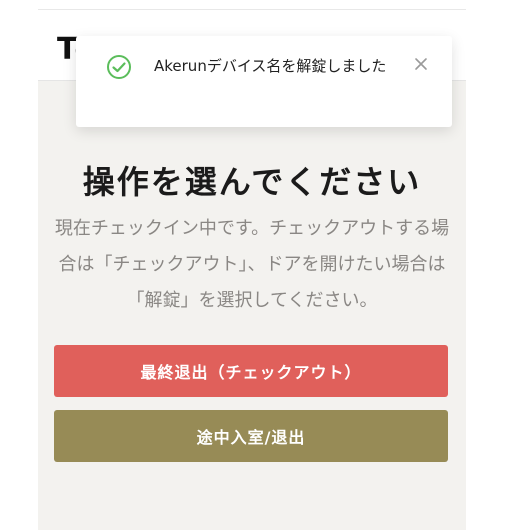 This screenshot has height=530, width=512. Describe the element at coordinates (251, 436) in the screenshot. I see `enter-exit-button: 途中入室/退出` at that location.